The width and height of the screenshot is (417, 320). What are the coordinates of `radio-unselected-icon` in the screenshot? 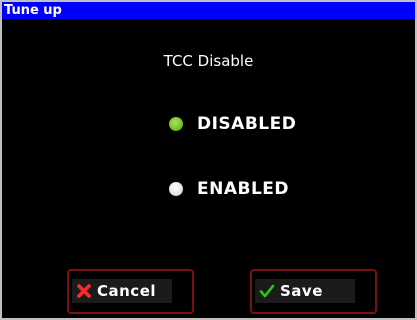 It's located at (176, 189).